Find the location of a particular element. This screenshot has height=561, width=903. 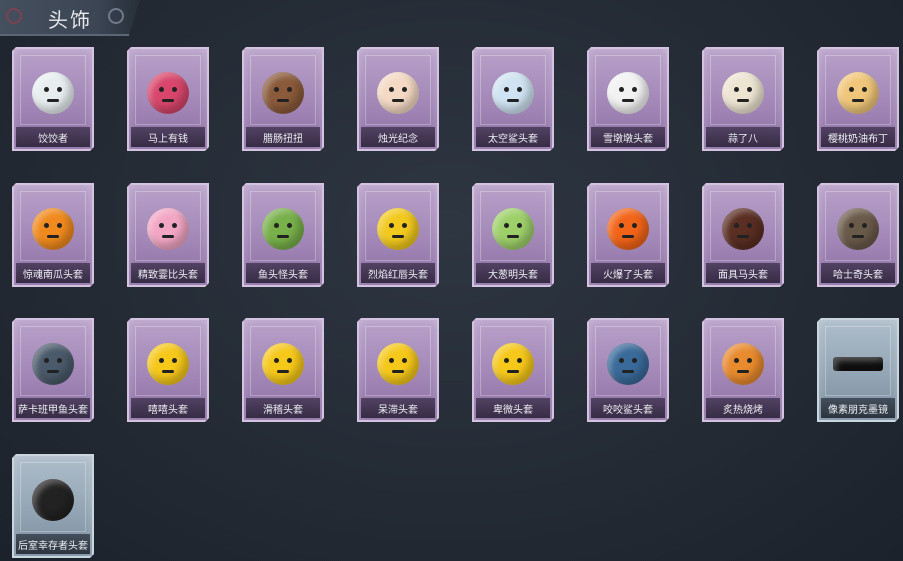

item-label: 炙热烧烤 is located at coordinates (743, 410).